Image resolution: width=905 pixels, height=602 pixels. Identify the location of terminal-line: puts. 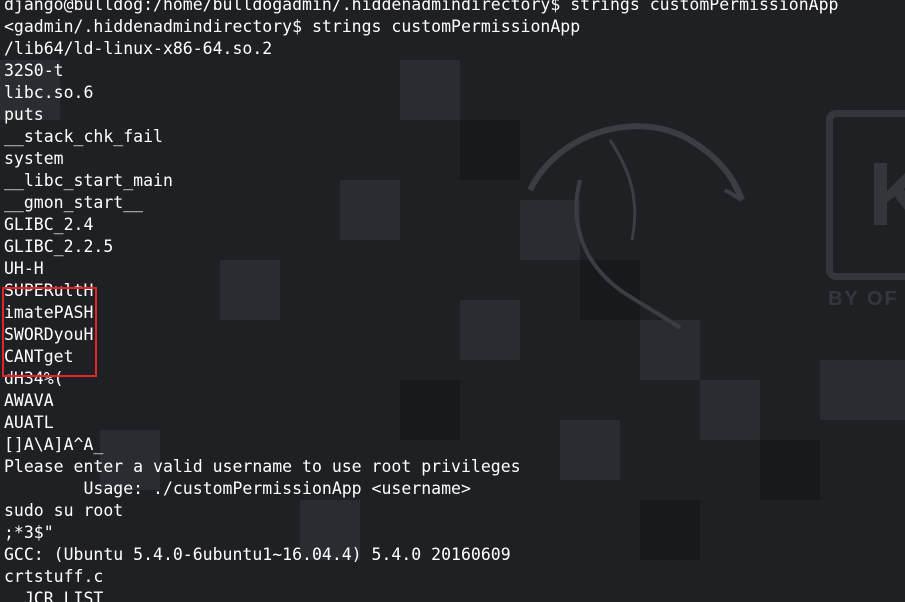
(24, 114).